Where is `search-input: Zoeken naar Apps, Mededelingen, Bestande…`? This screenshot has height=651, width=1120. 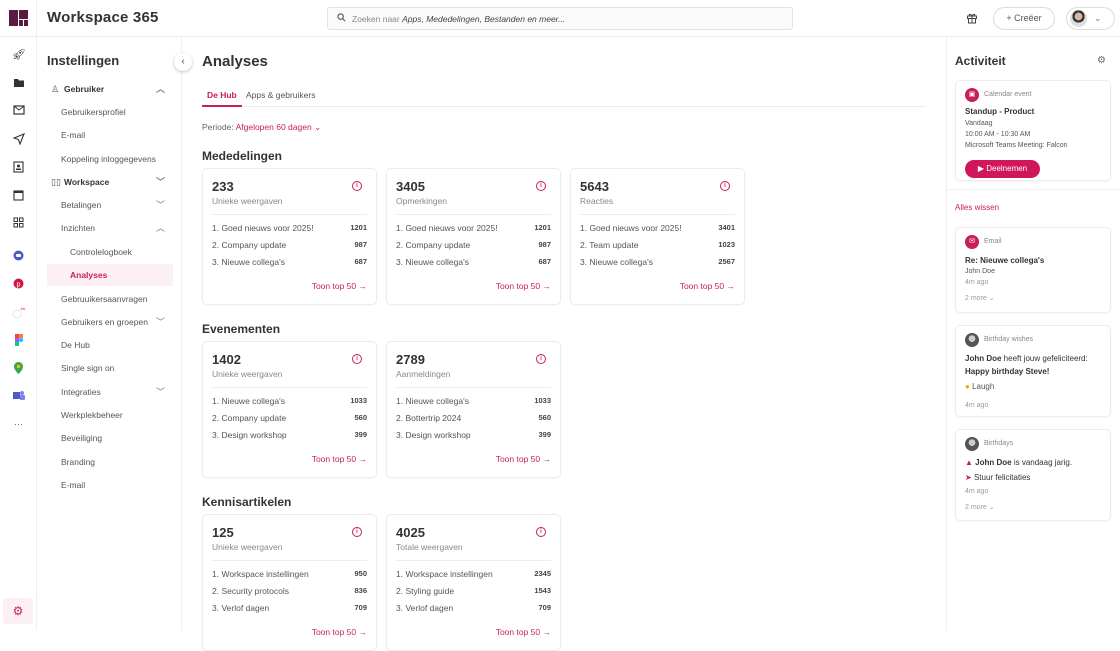 search-input: Zoeken naar Apps, Mededelingen, Bestande… is located at coordinates (560, 18).